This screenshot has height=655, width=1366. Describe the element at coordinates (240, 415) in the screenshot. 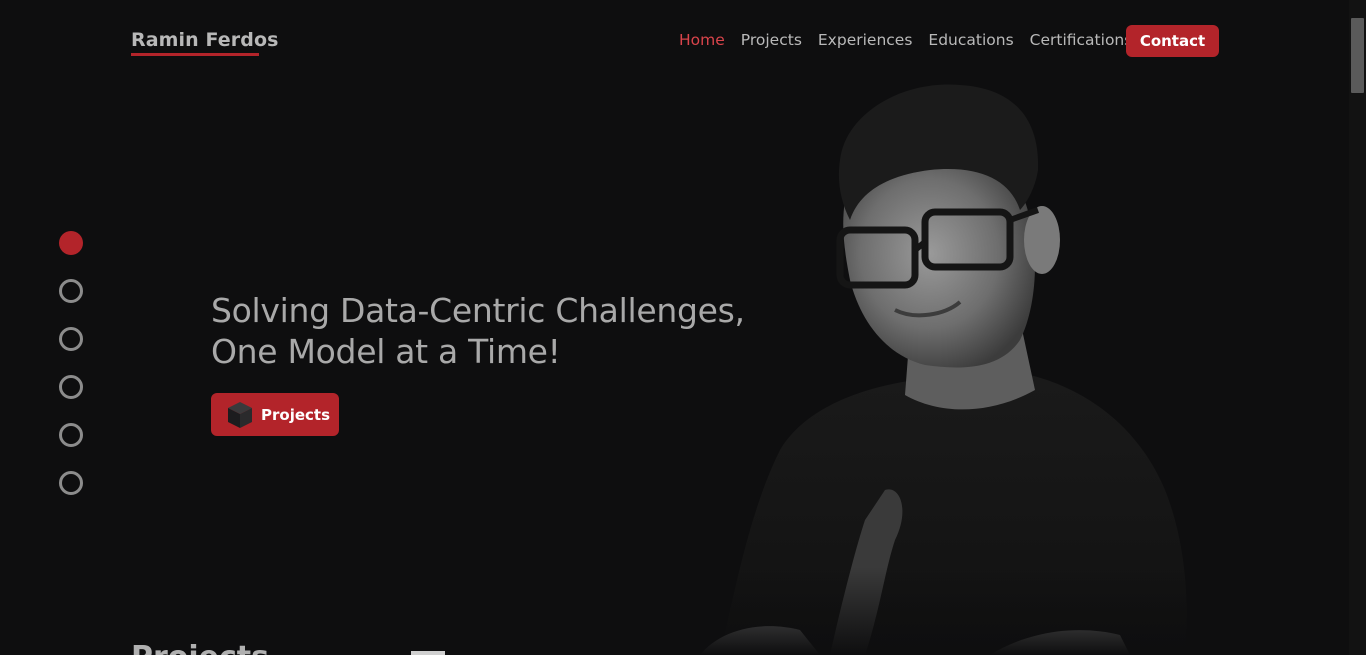

I see `cube-icon` at that location.